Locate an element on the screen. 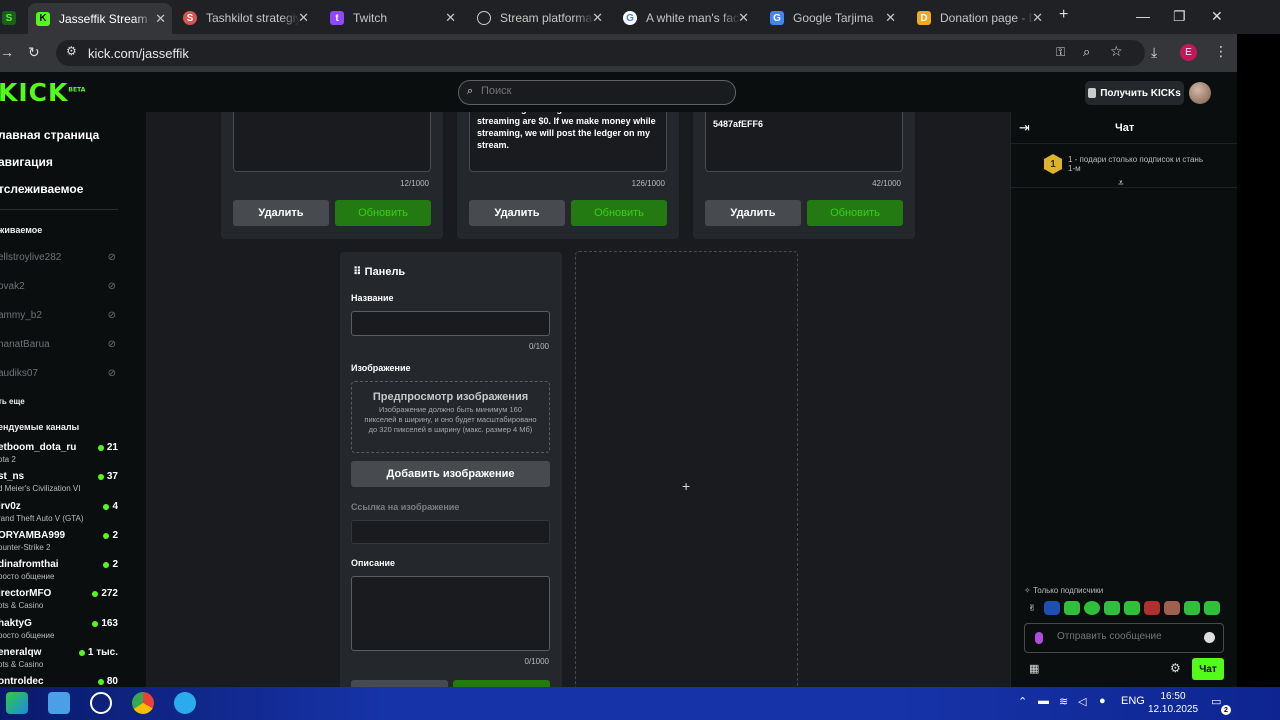  site-info-icon: ⚙ is located at coordinates (71, 51).